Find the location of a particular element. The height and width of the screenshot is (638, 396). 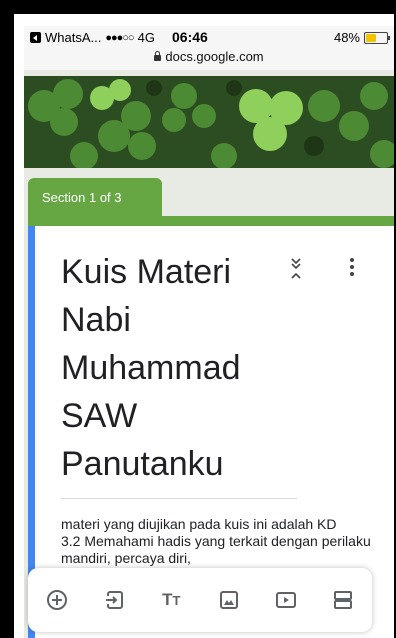

add-title-button: TT is located at coordinates (171, 600).